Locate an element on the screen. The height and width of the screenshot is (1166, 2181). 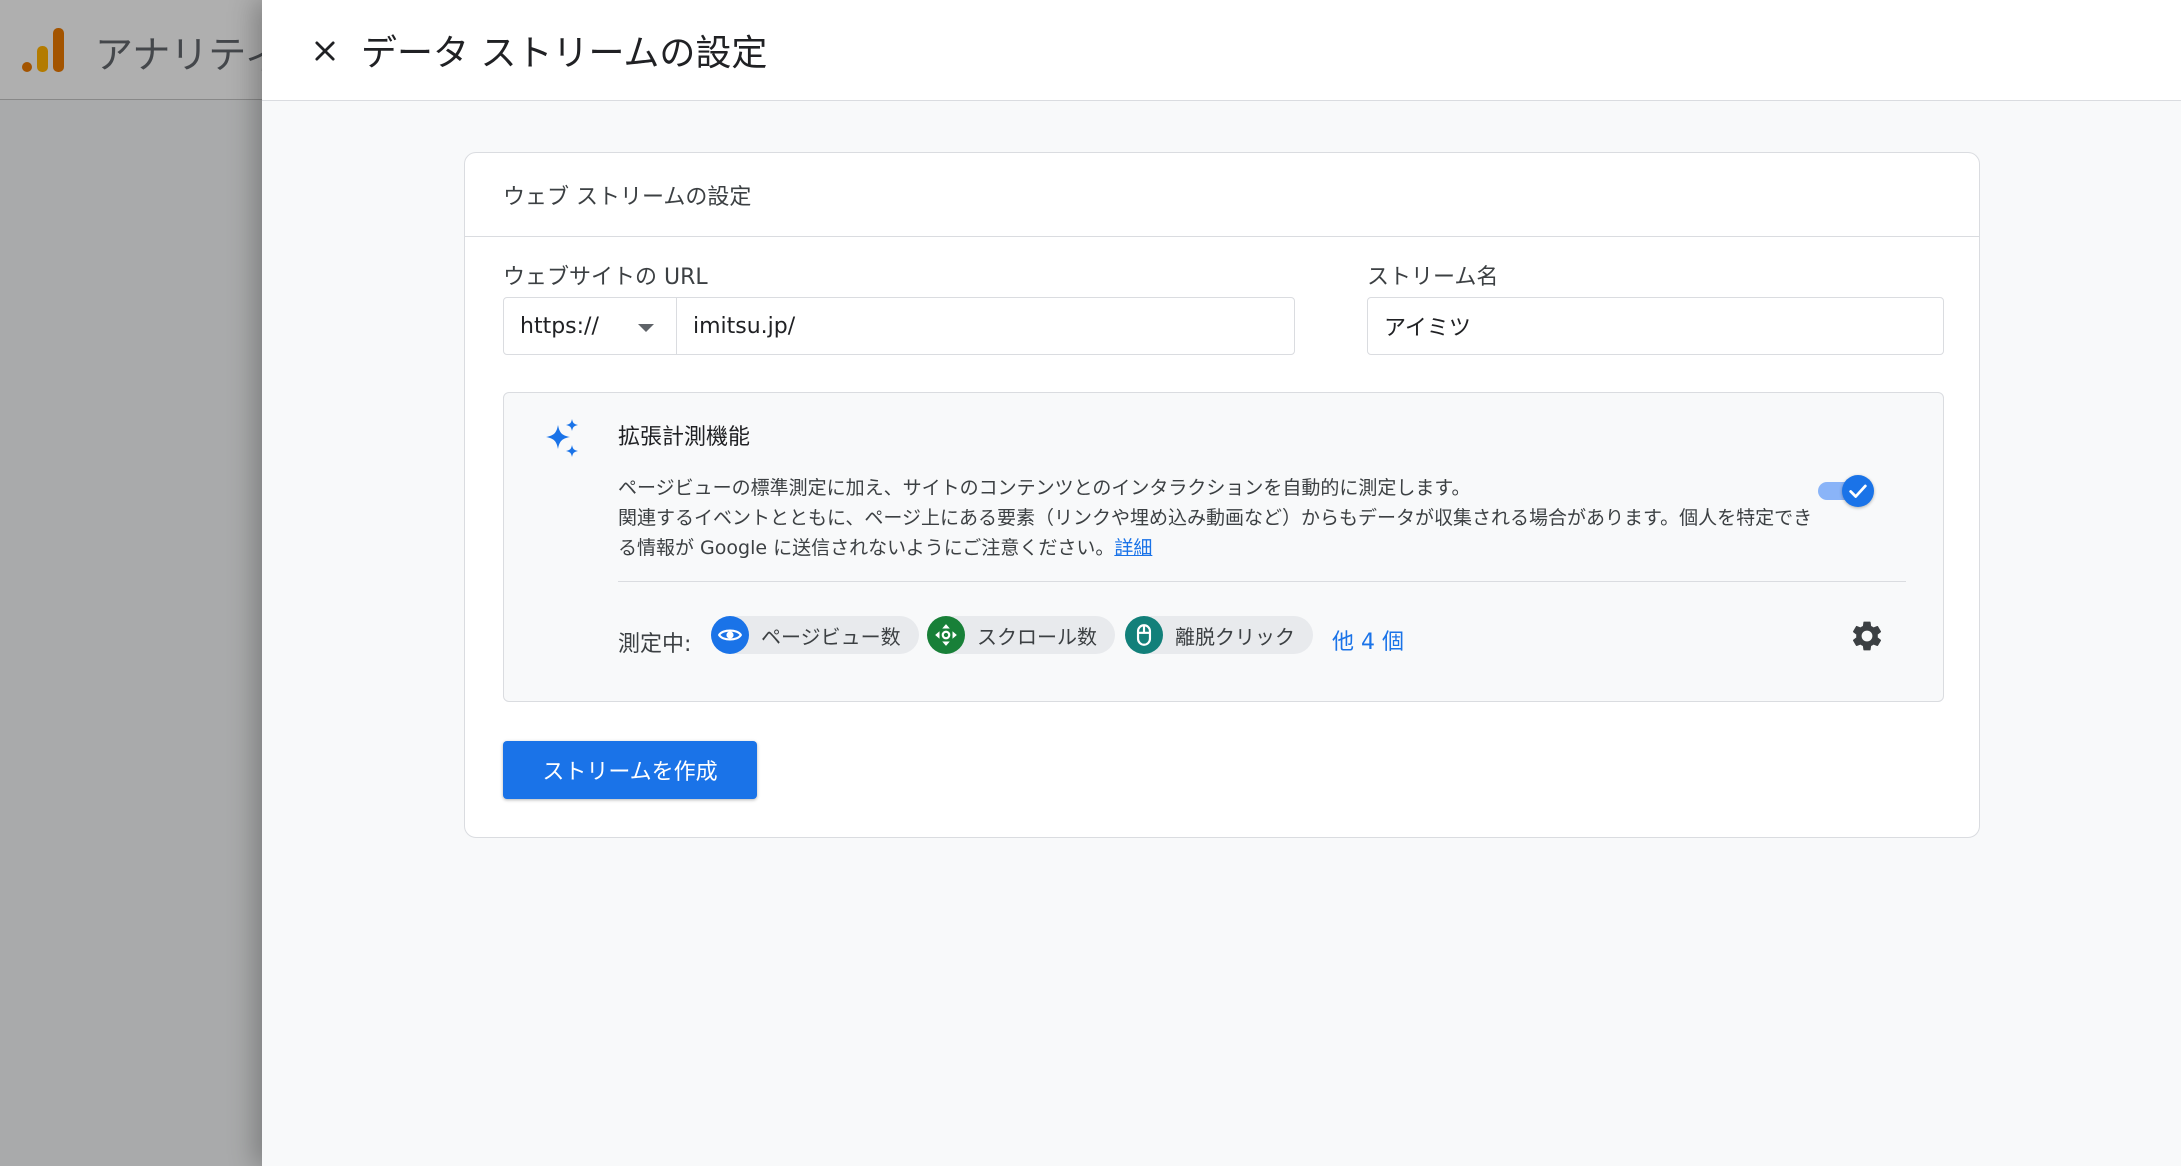
card-header: ウェブ ストリームの設定 is located at coordinates (1222, 195).